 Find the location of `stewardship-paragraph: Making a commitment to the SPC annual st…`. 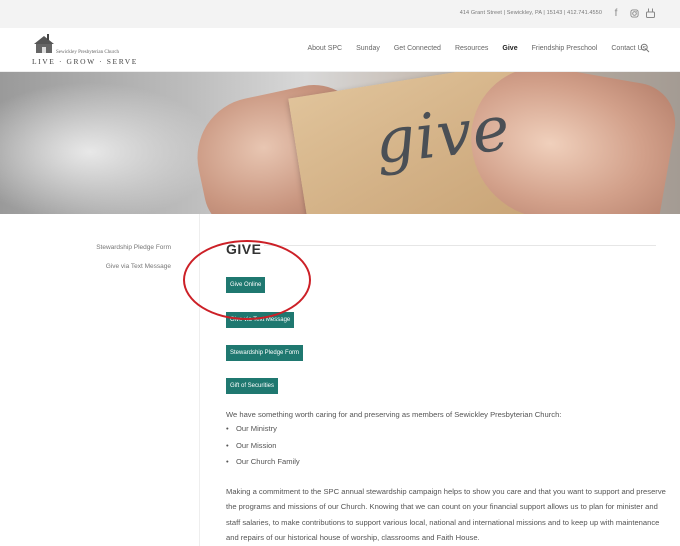

stewardship-paragraph: Making a commitment to the SPC annual st… is located at coordinates (446, 515).